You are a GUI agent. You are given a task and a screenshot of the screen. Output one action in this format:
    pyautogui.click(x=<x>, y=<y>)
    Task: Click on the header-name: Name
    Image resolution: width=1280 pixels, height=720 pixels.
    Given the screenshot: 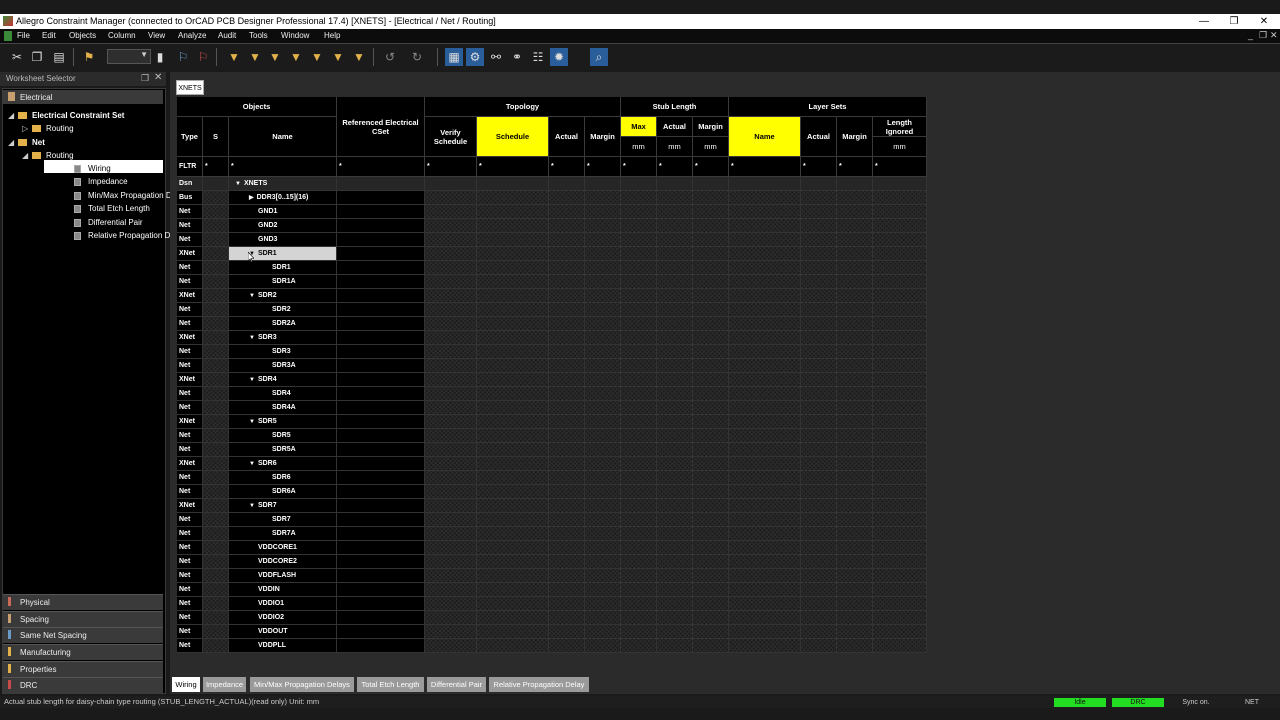 What is the action you would take?
    pyautogui.click(x=283, y=137)
    